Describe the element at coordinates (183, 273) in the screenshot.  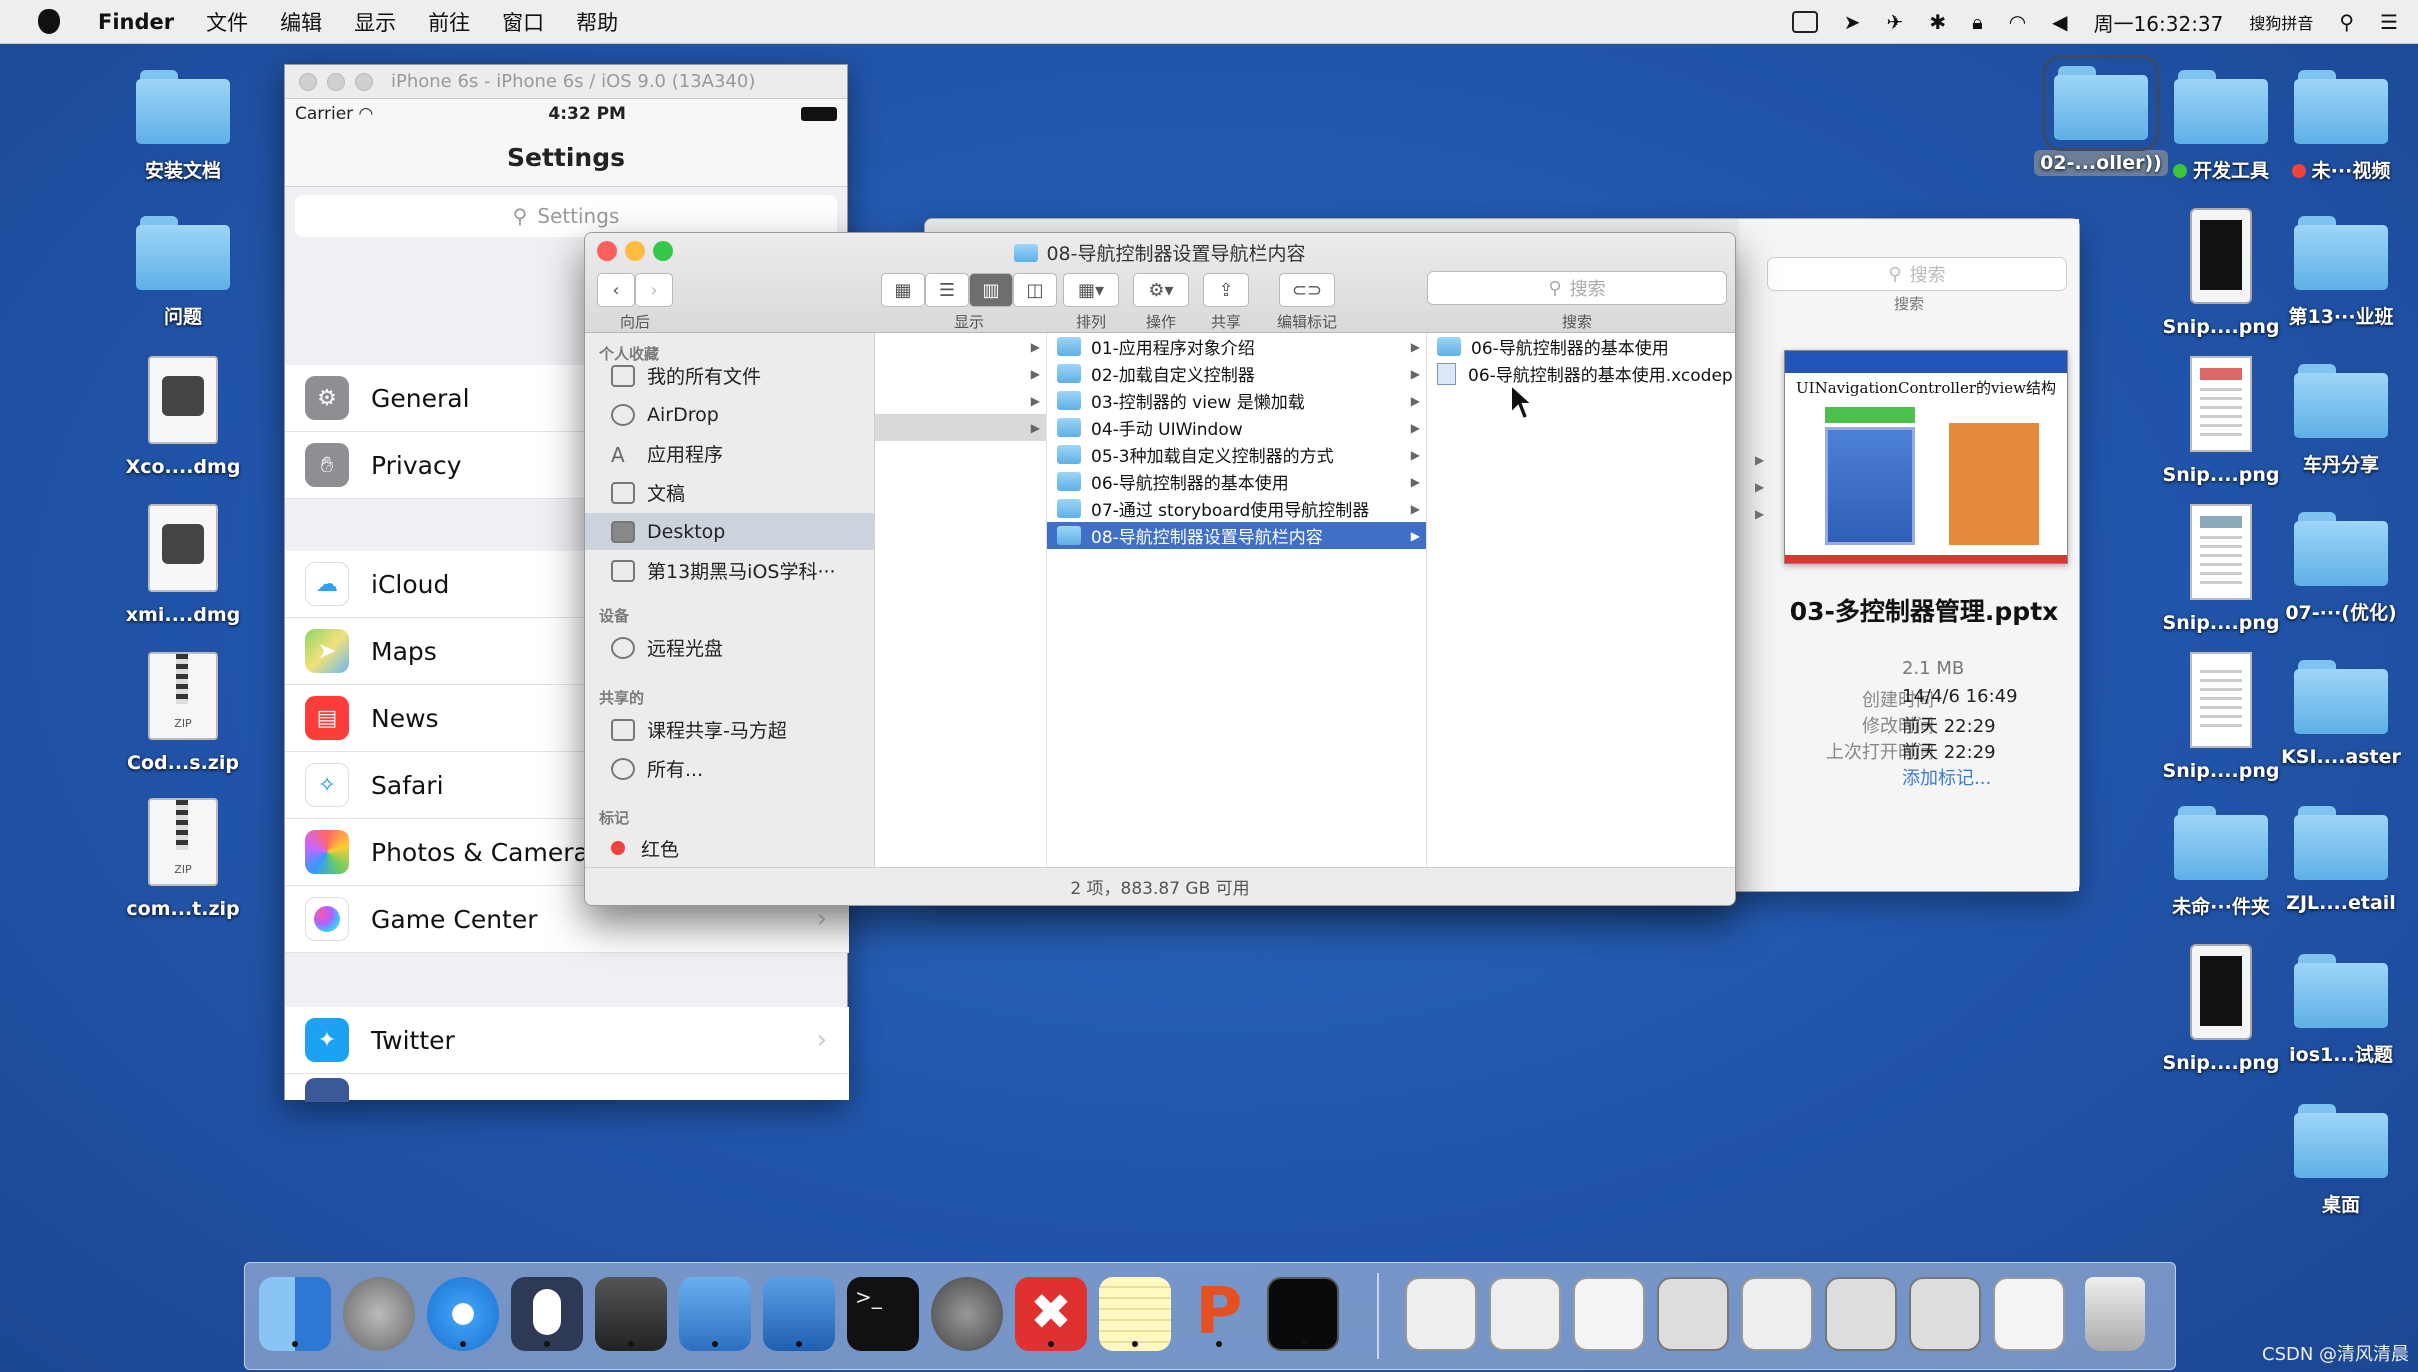
I see `desktop-folder: 问题` at that location.